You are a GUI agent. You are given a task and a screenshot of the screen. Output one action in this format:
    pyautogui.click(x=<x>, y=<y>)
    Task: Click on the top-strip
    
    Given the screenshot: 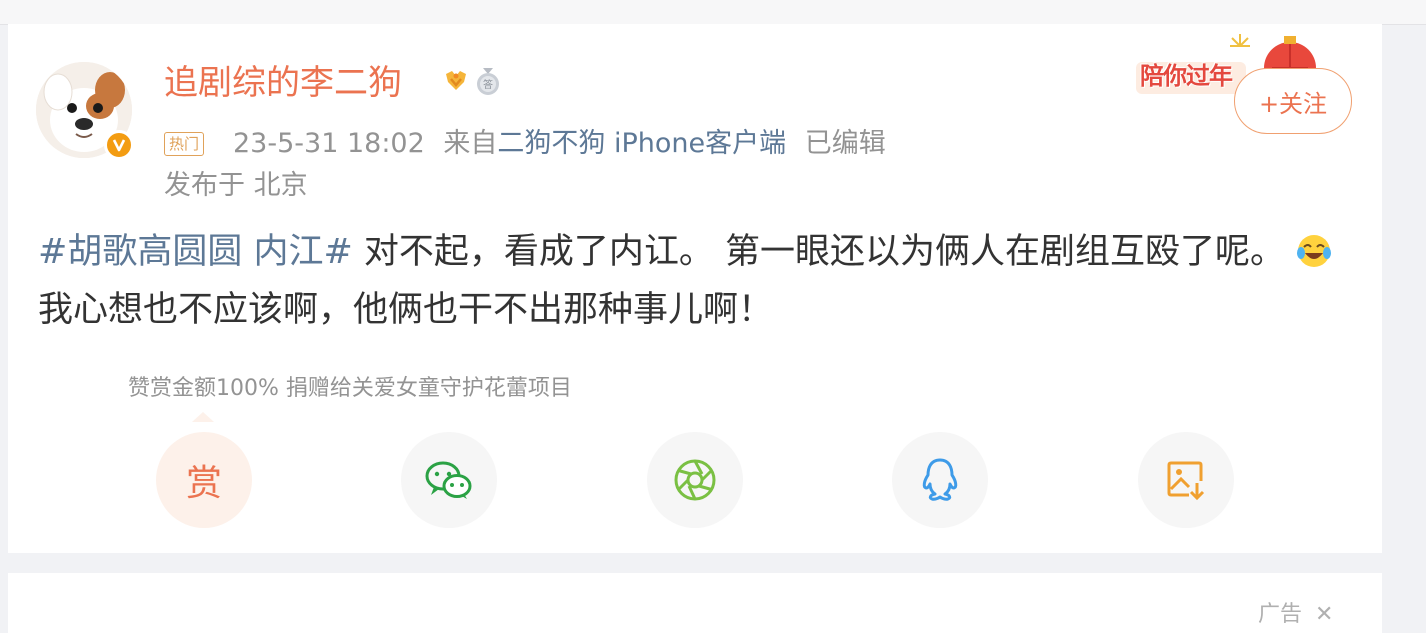 What is the action you would take?
    pyautogui.click(x=713, y=12)
    